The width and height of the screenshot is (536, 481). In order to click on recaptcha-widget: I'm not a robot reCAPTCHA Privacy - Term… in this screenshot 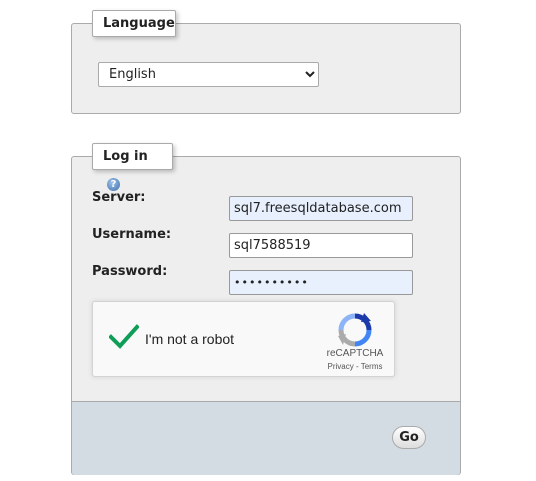, I will do `click(243, 339)`.